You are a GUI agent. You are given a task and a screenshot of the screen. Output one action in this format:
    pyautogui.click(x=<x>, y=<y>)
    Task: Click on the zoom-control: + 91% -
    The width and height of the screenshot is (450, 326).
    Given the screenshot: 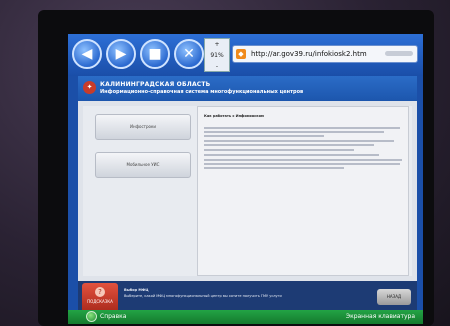 What is the action you would take?
    pyautogui.click(x=217, y=55)
    